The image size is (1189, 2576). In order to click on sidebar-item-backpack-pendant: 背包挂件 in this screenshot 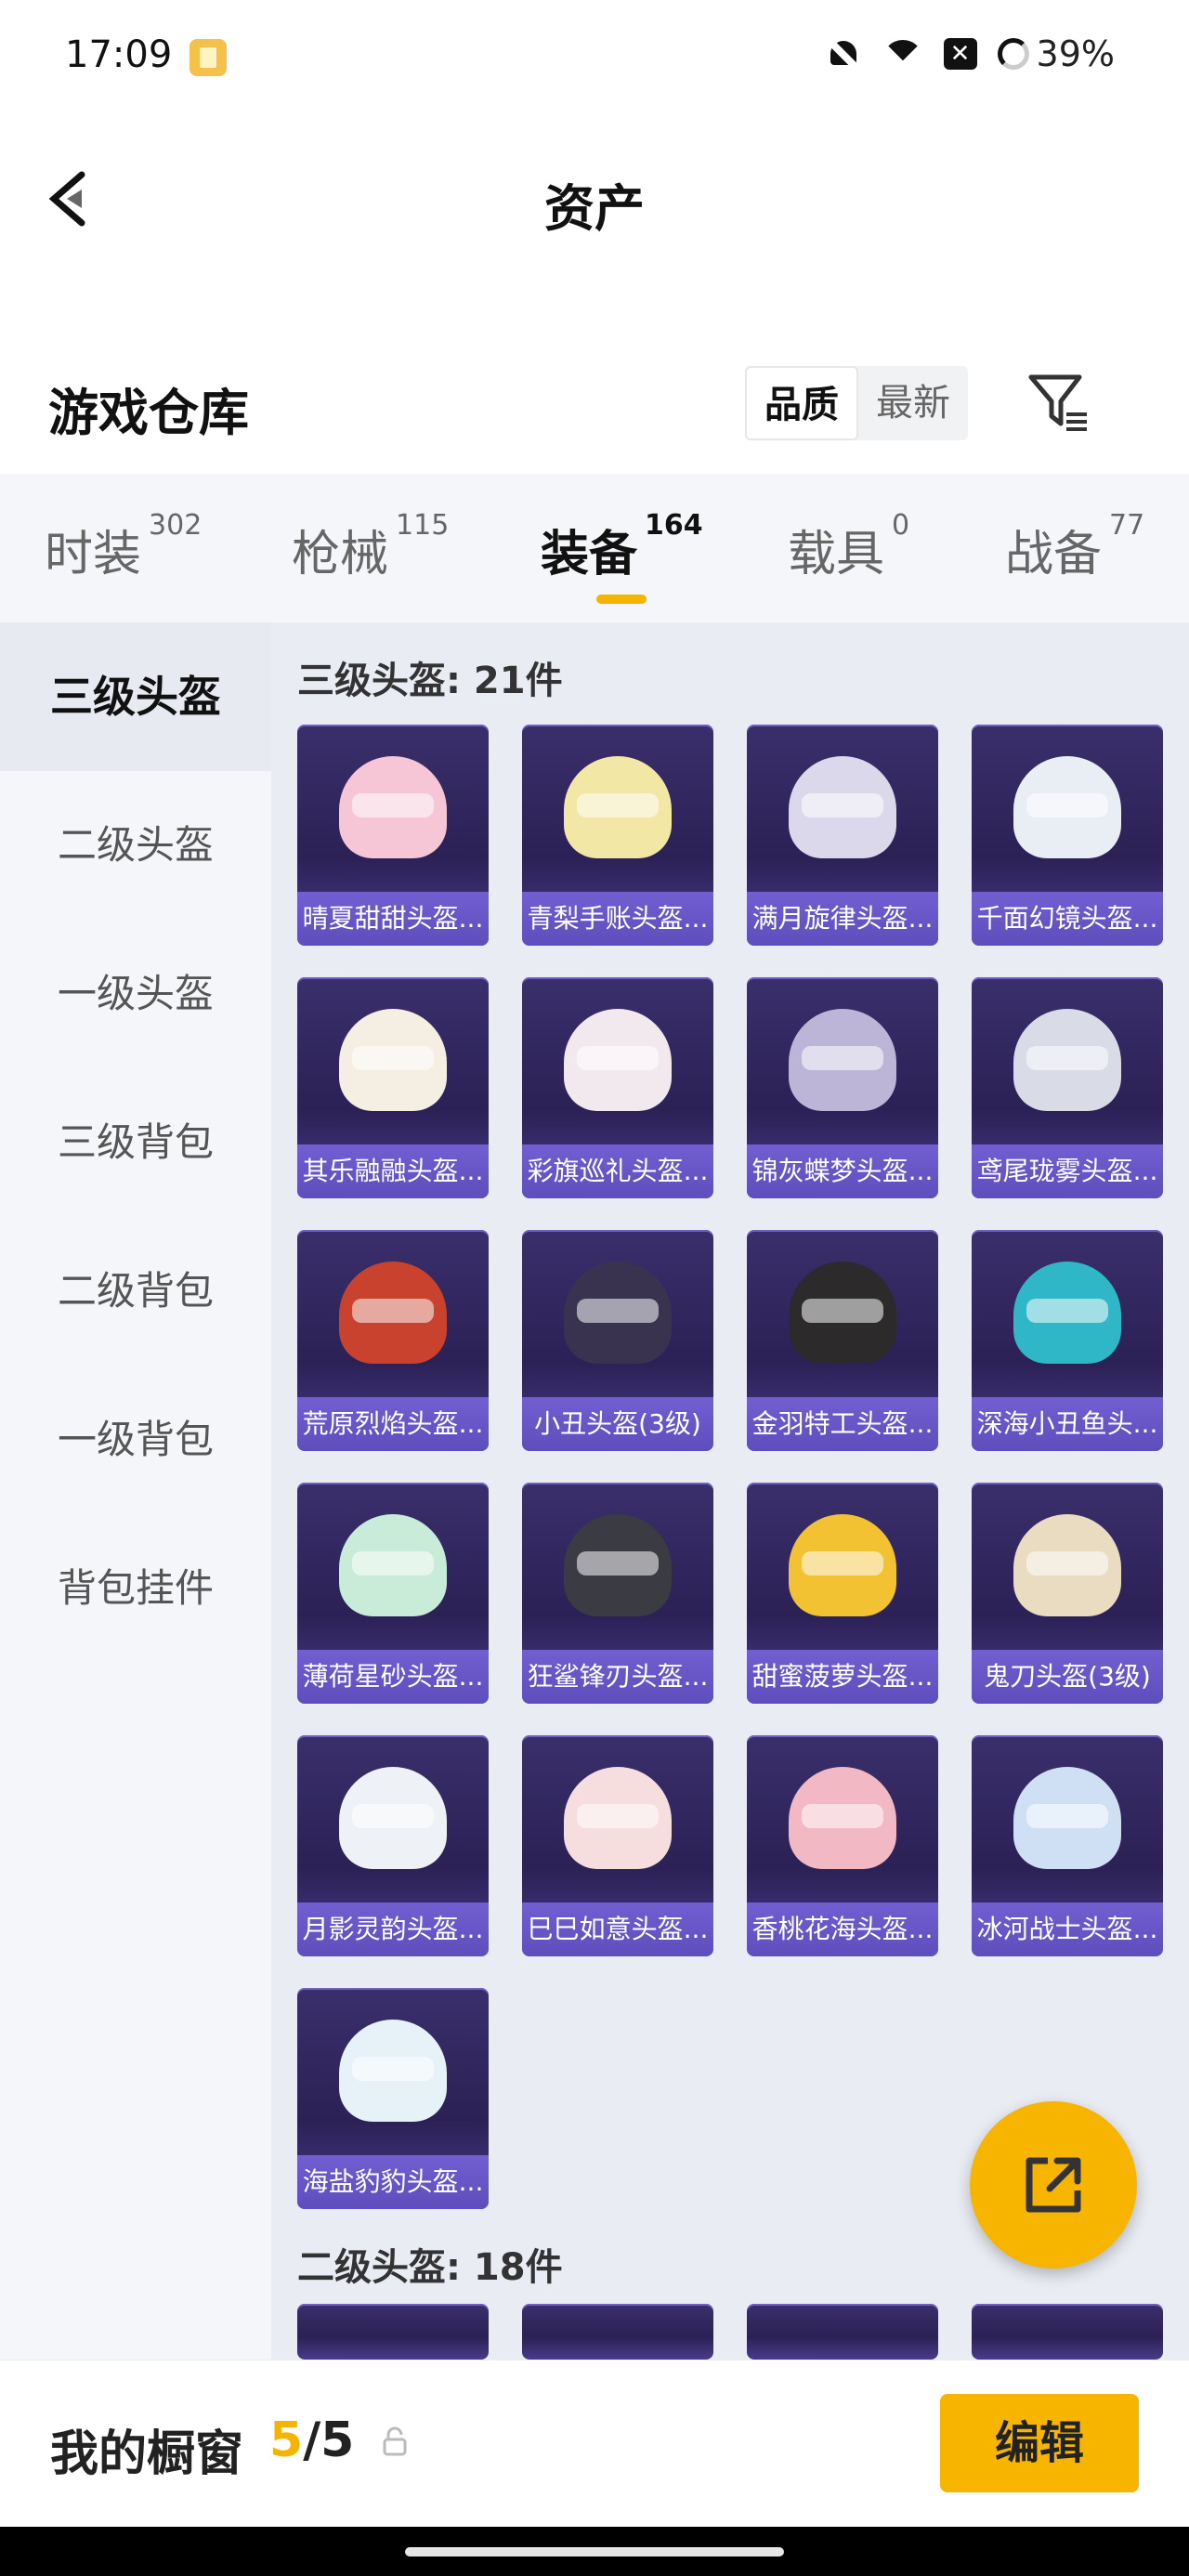, I will do `click(135, 1588)`.